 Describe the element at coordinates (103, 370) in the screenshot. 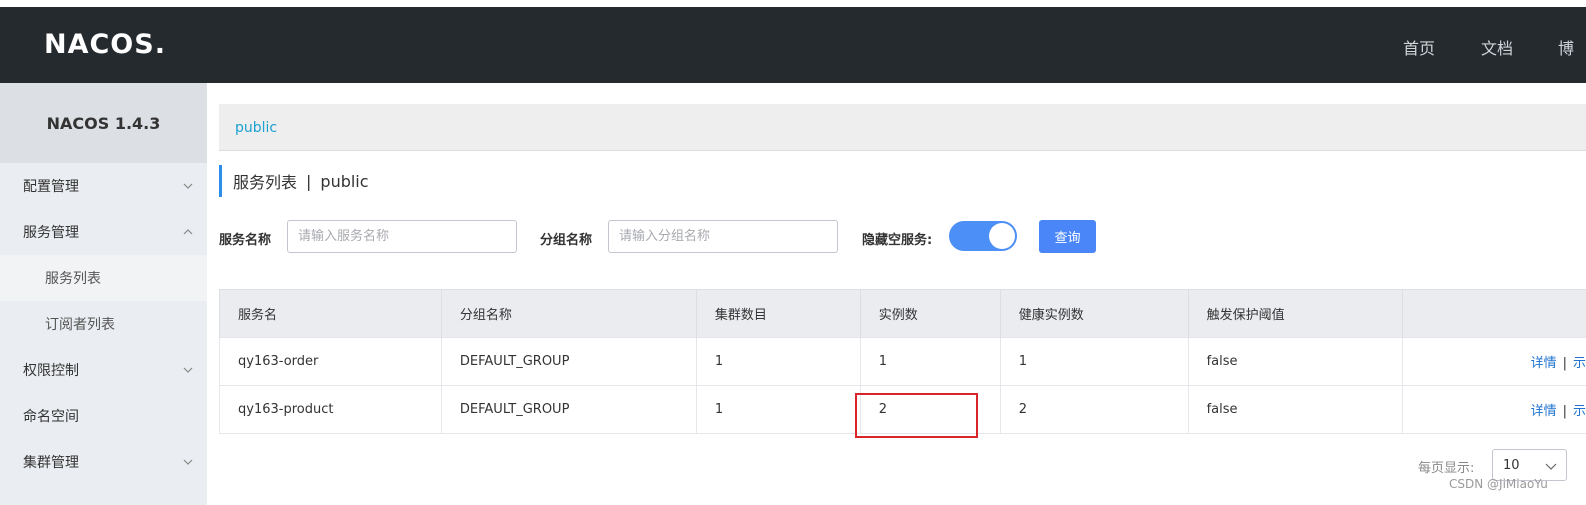

I see `sidebar-item-access-control: 权限控制` at that location.